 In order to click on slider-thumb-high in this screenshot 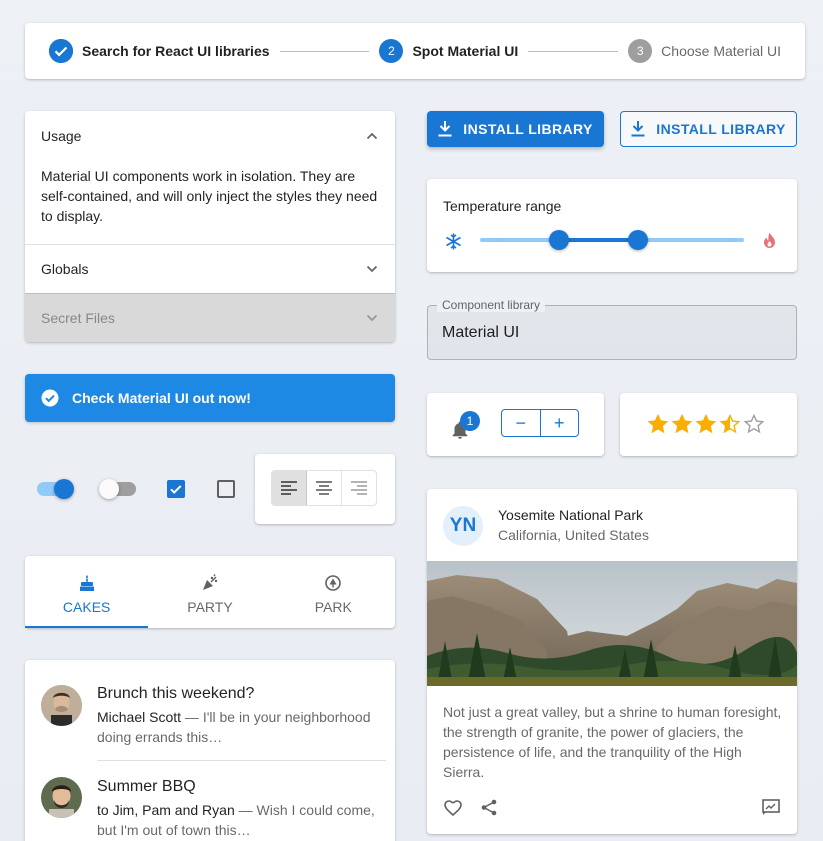, I will do `click(638, 240)`.